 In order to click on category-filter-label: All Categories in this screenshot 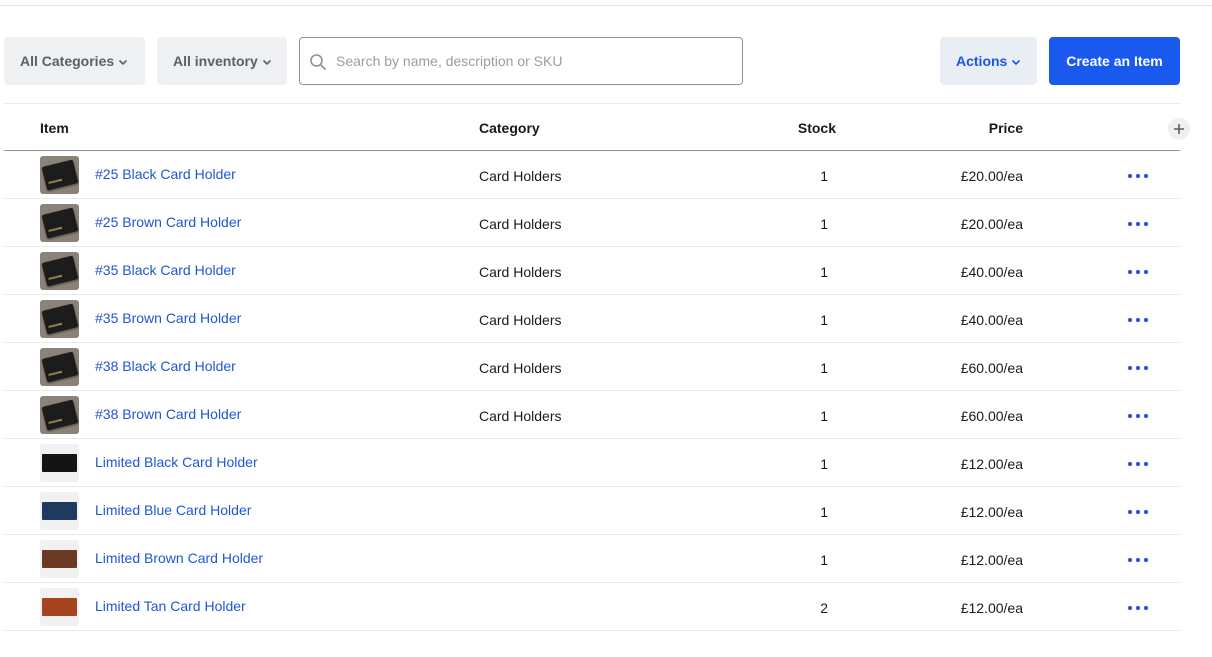, I will do `click(67, 61)`.